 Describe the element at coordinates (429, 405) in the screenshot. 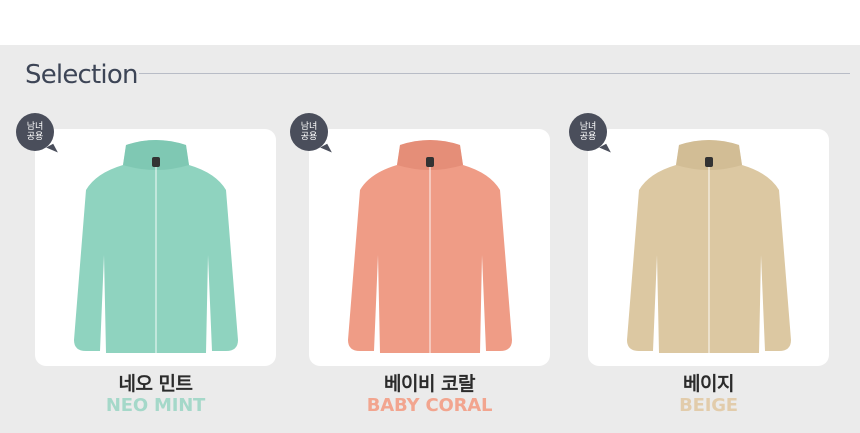

I see `product-name-en: BABY CORAL` at that location.